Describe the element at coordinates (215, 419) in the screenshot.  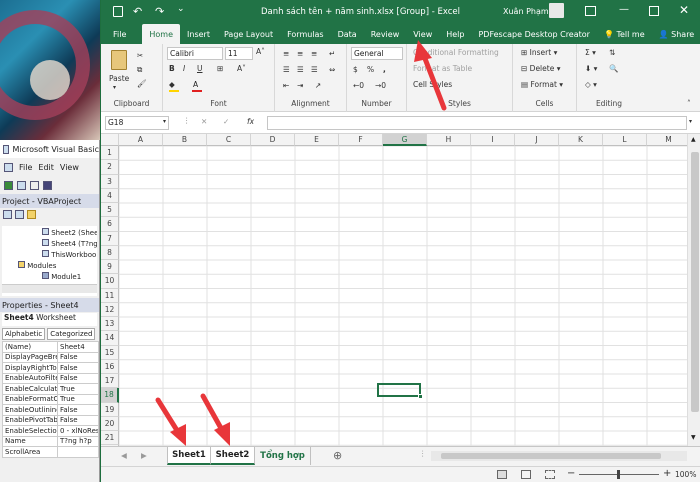
I see `arrow-to-sheet2` at that location.